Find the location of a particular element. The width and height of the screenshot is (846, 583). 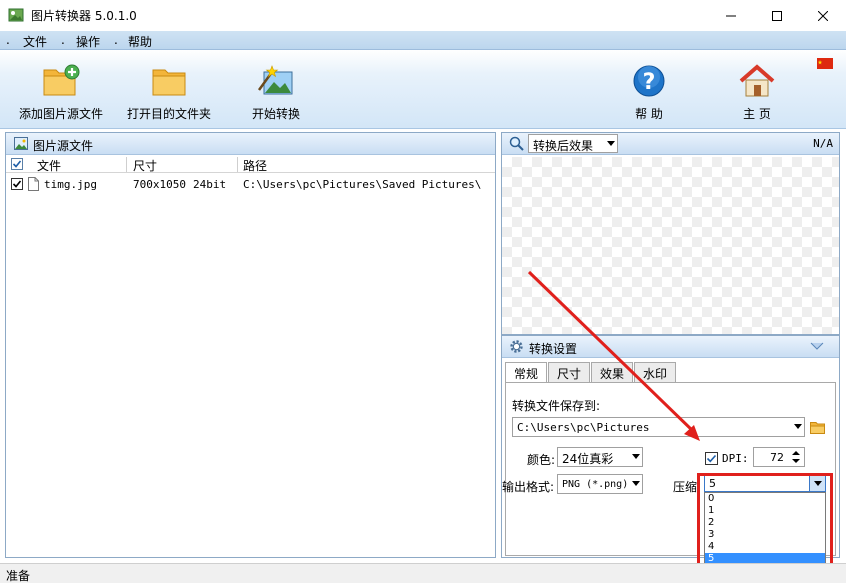

dpi-checkbox is located at coordinates (711, 458).